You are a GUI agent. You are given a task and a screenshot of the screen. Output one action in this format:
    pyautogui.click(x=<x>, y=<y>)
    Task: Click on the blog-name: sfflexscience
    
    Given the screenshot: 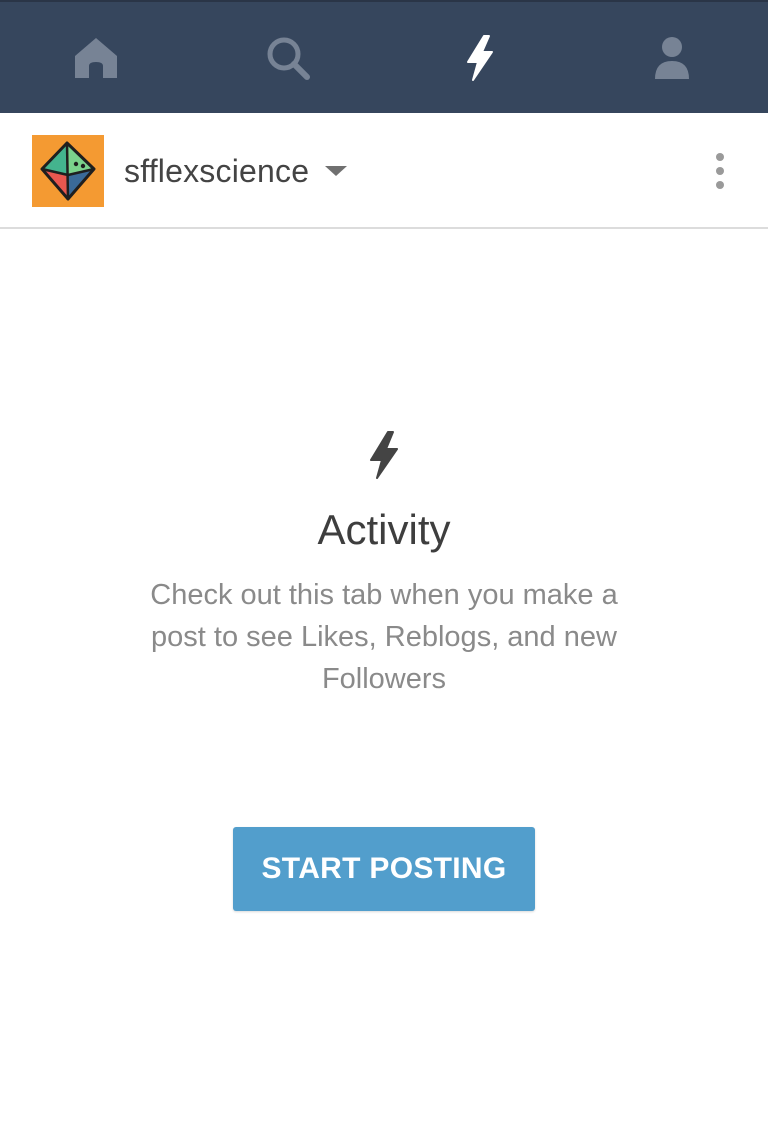 What is the action you would take?
    pyautogui.click(x=217, y=170)
    